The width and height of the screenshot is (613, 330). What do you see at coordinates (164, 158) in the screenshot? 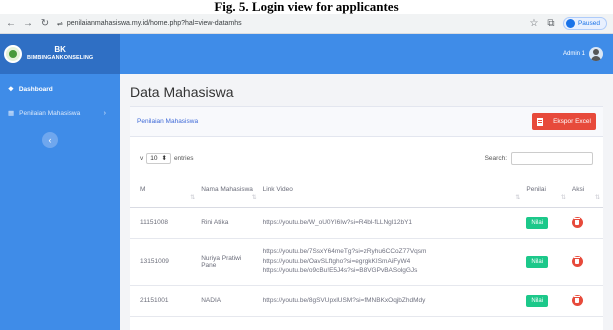
I see `select-updown-icon: ⬍` at bounding box center [164, 158].